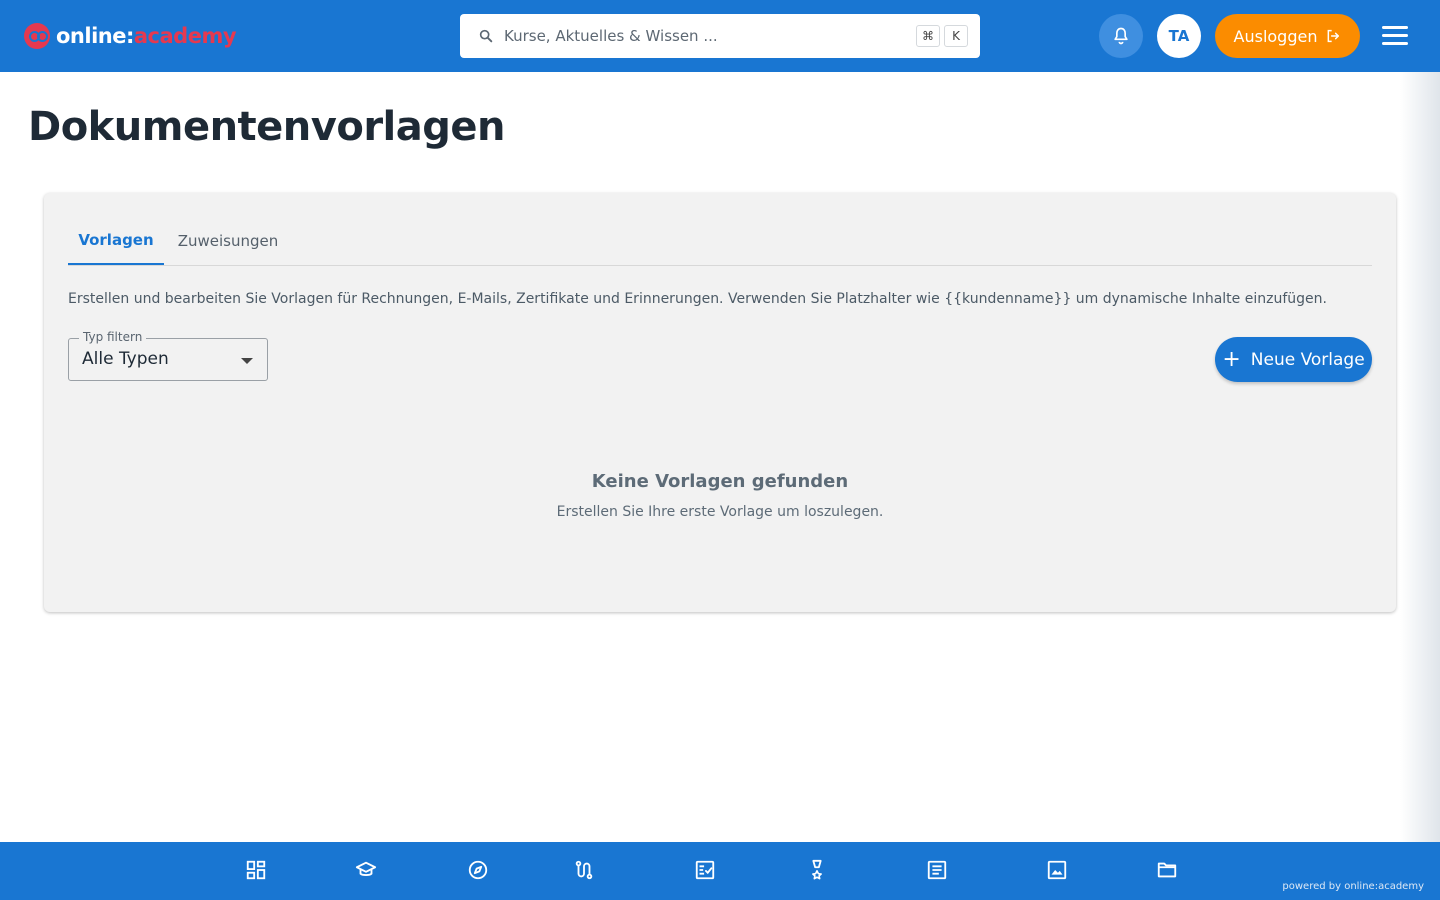 This screenshot has width=1440, height=900. I want to click on plus-icon: +, so click(1231, 359).